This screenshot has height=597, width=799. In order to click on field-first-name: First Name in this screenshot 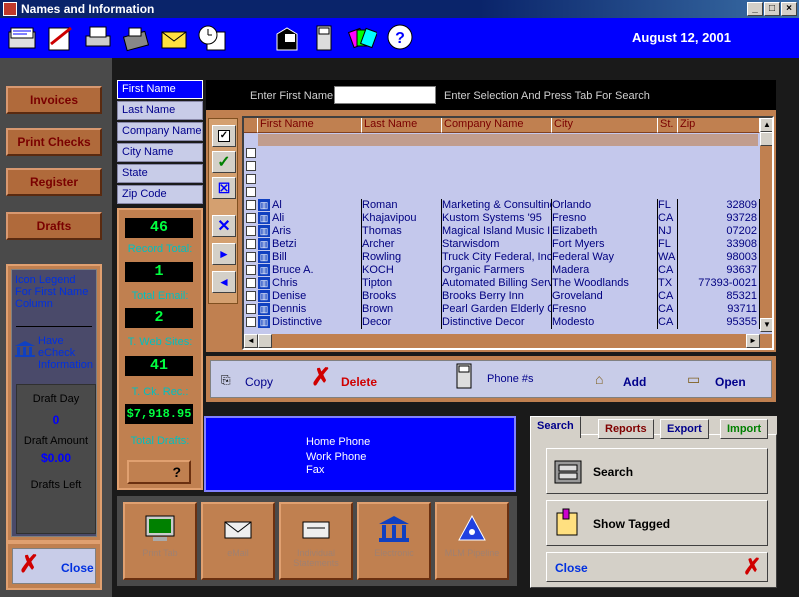, I will do `click(160, 89)`.